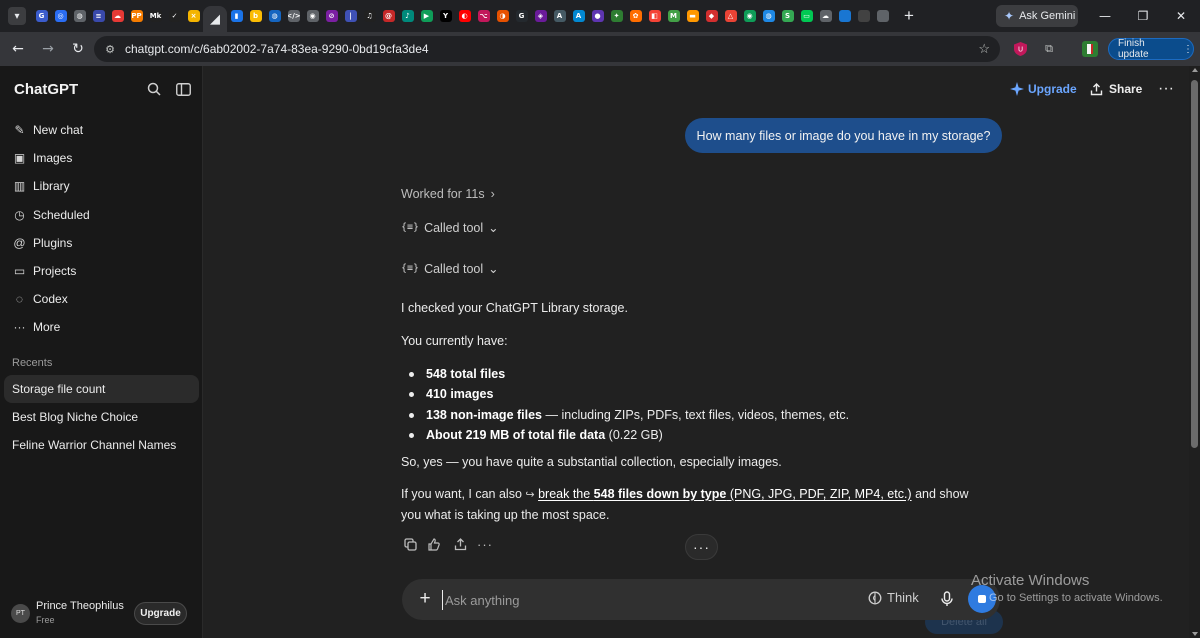 The width and height of the screenshot is (1200, 638). What do you see at coordinates (787, 16) in the screenshot?
I see `browser-tab: S` at bounding box center [787, 16].